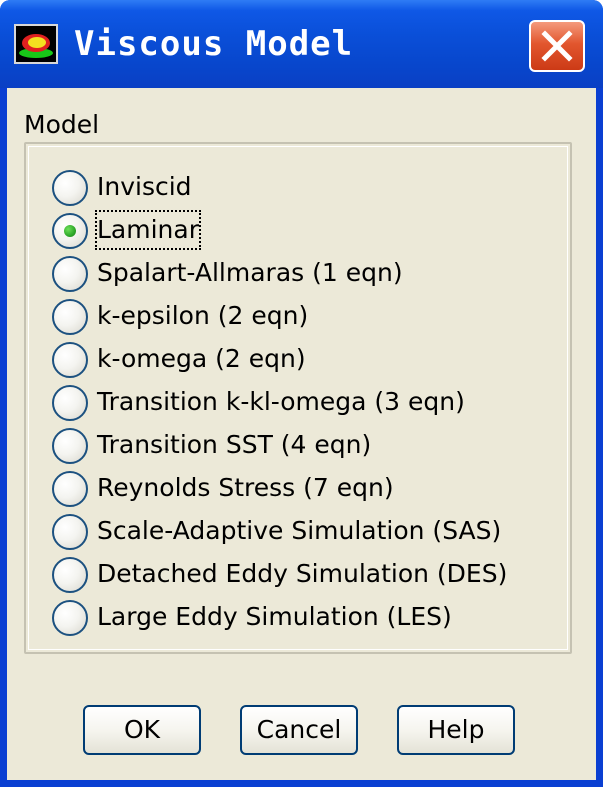 This screenshot has height=787, width=603. I want to click on model-group-label: Model, so click(62, 124).